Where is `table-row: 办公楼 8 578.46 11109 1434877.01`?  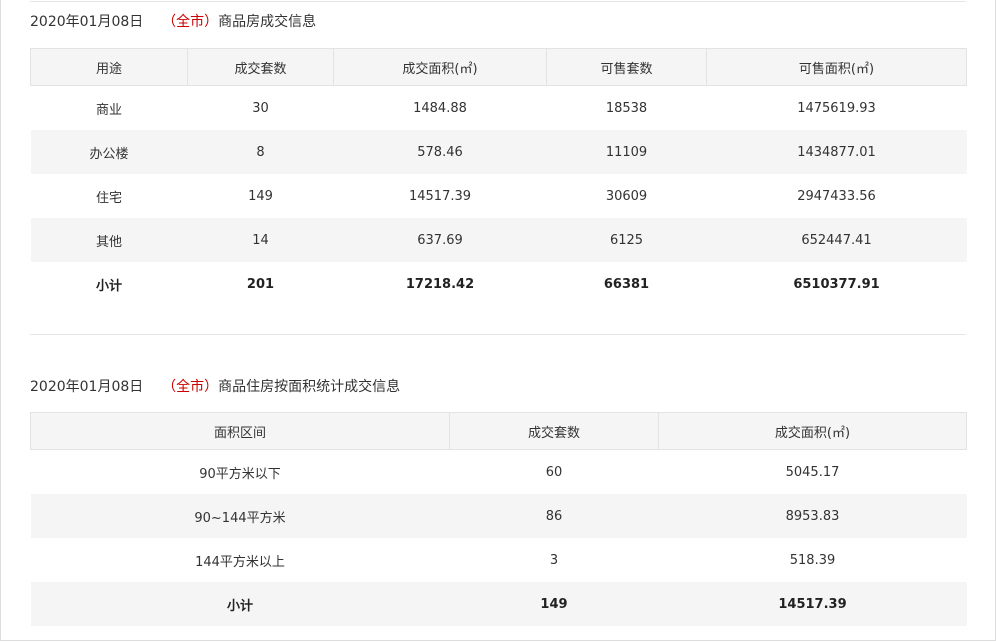 table-row: 办公楼 8 578.46 11109 1434877.01 is located at coordinates (498, 152).